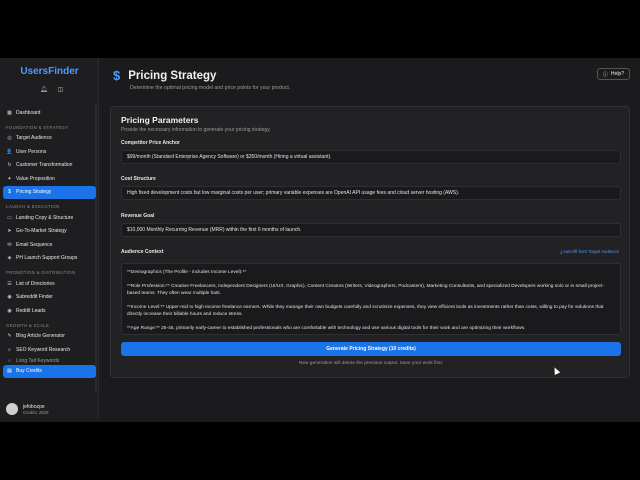  I want to click on landing-copy-structure-icon: ▭, so click(9, 217).